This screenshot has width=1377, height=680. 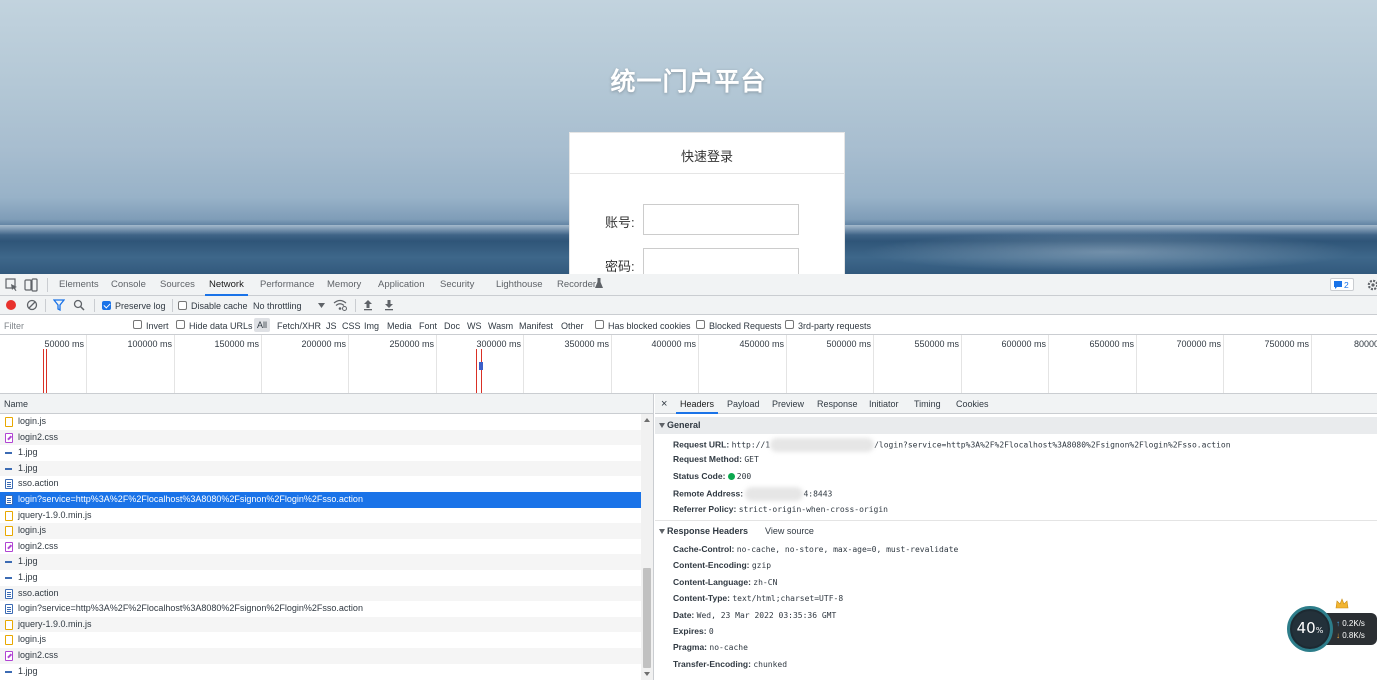 I want to click on request-list-scrollbar, so click(x=647, y=547).